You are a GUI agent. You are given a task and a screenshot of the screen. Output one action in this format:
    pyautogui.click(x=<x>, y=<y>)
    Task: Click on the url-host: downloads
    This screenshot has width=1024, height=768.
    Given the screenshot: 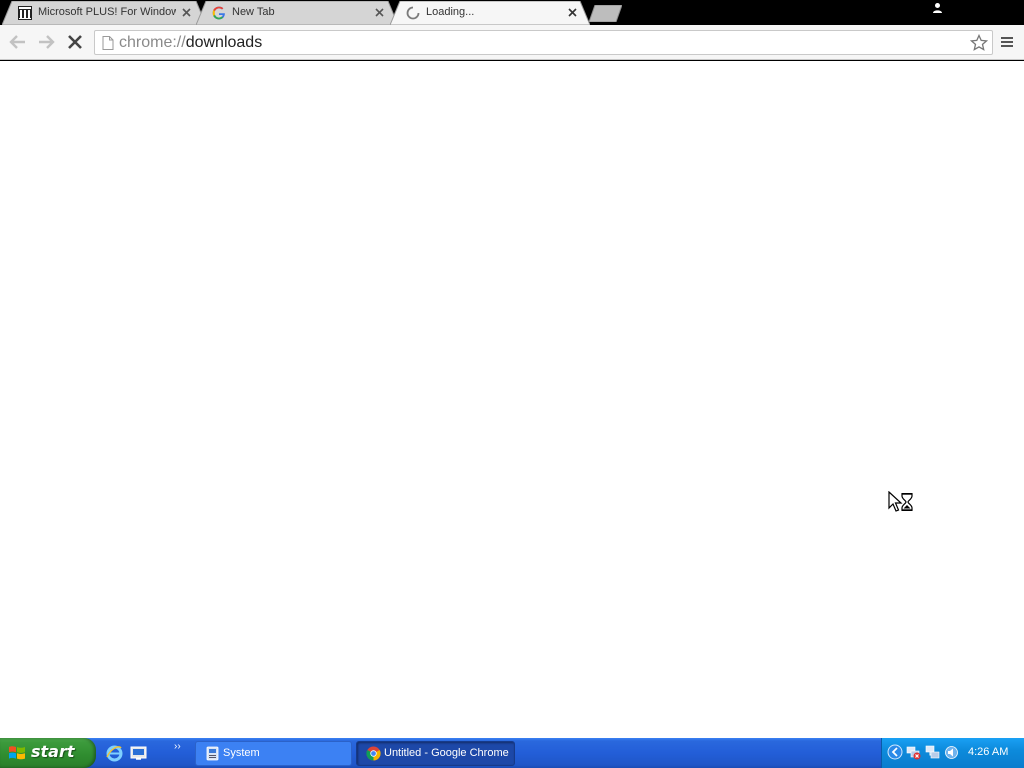 What is the action you would take?
    pyautogui.click(x=224, y=42)
    